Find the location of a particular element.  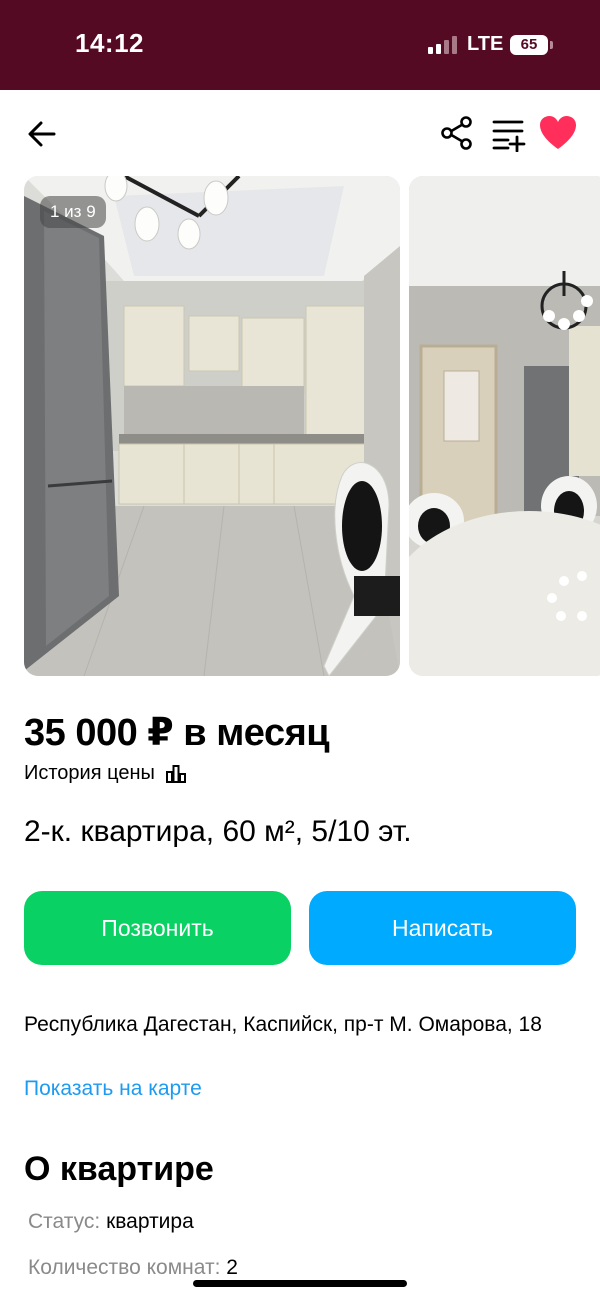

param-rooms: Количество комнат: 2 is located at coordinates (133, 1268).